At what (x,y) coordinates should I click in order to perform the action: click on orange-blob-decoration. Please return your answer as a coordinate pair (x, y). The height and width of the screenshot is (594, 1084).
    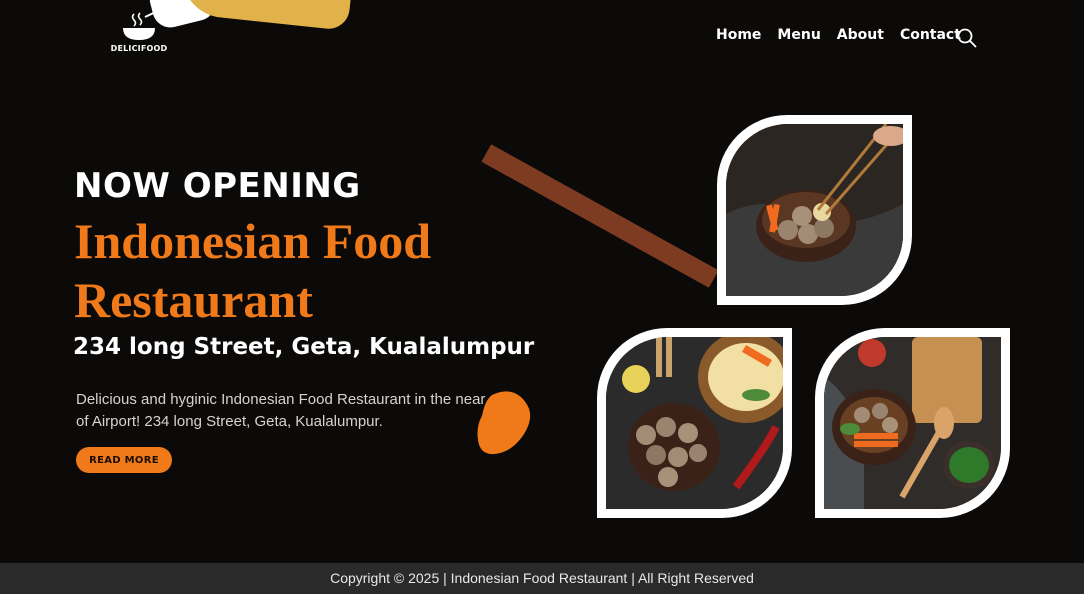
    Looking at the image, I should click on (504, 423).